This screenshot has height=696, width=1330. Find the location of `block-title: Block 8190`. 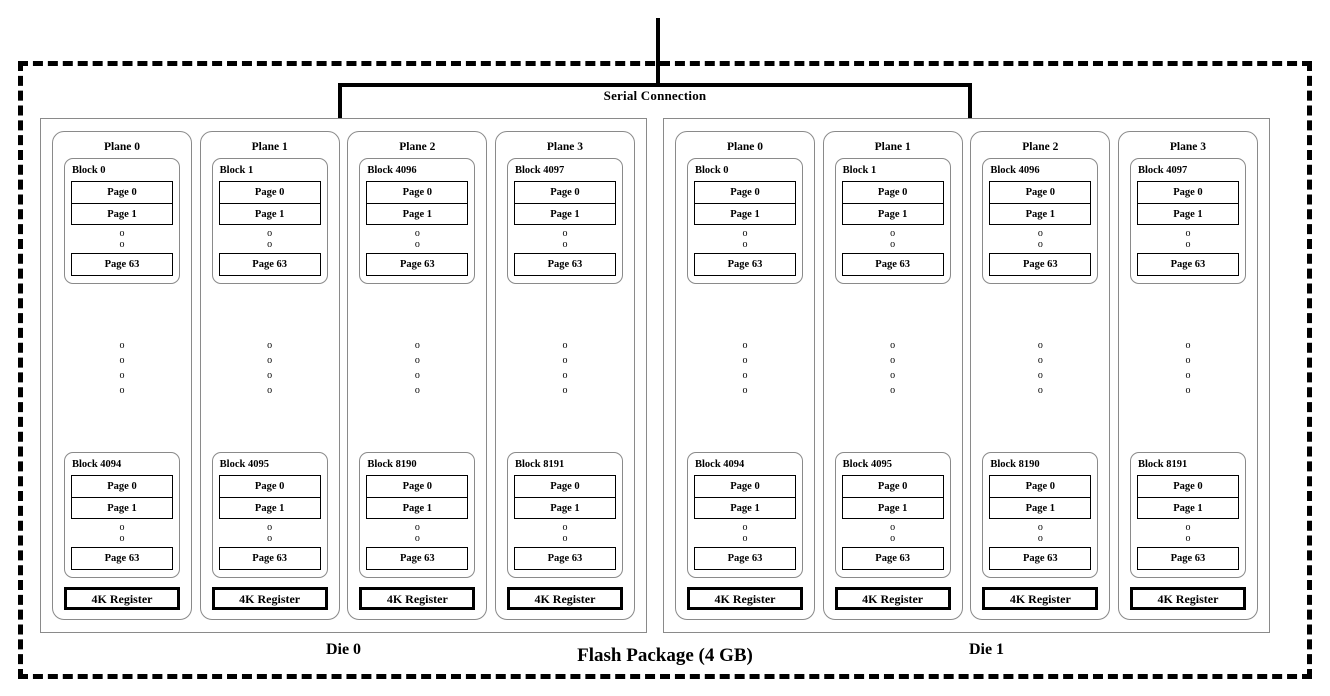

block-title: Block 8190 is located at coordinates (1015, 464).